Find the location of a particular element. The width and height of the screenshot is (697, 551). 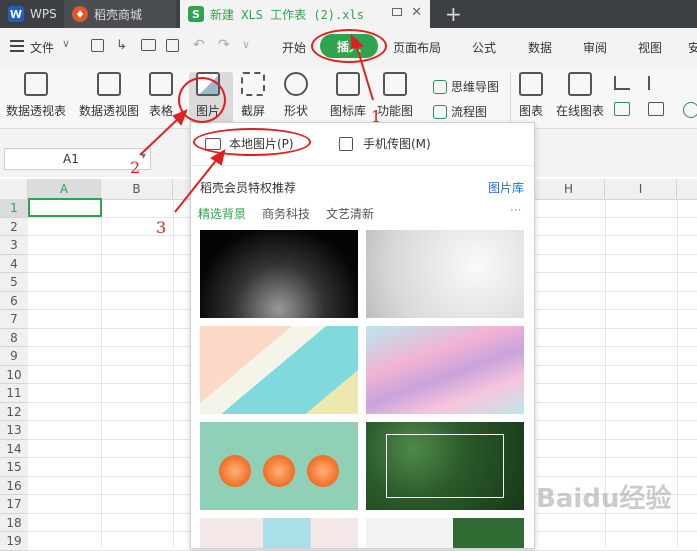

annotation-arrows is located at coordinates (256, 123).